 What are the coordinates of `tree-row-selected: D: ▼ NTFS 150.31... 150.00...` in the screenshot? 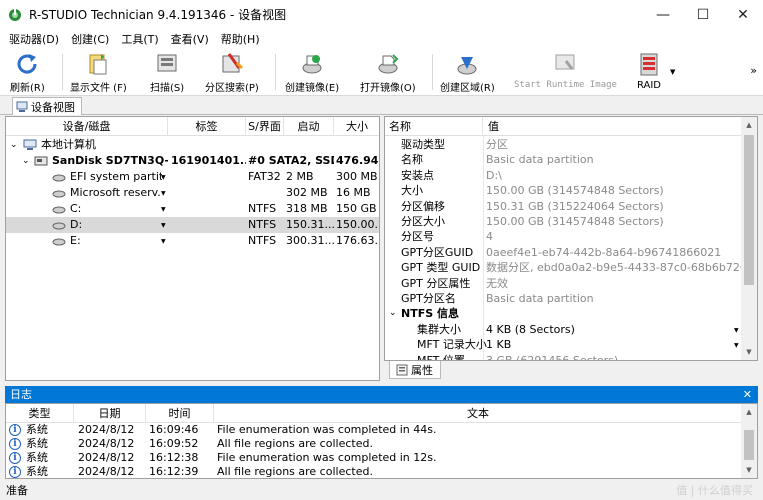 It's located at (192, 225).